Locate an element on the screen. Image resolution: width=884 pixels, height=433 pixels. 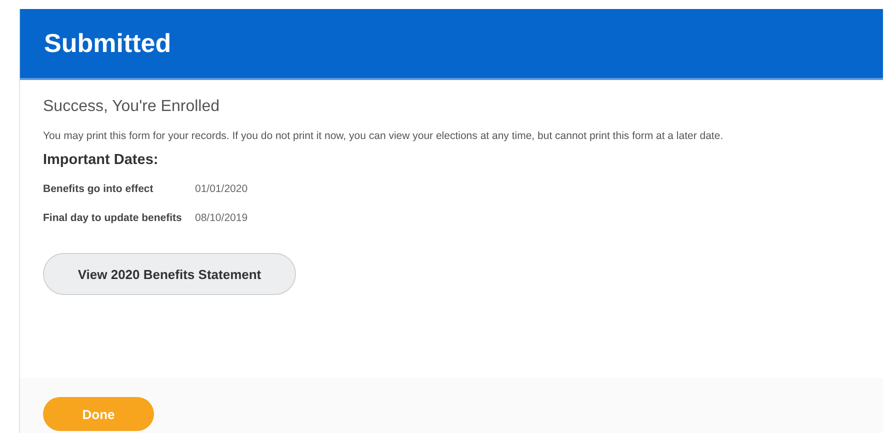
success-heading: Success, You're Enrolled is located at coordinates (131, 107).